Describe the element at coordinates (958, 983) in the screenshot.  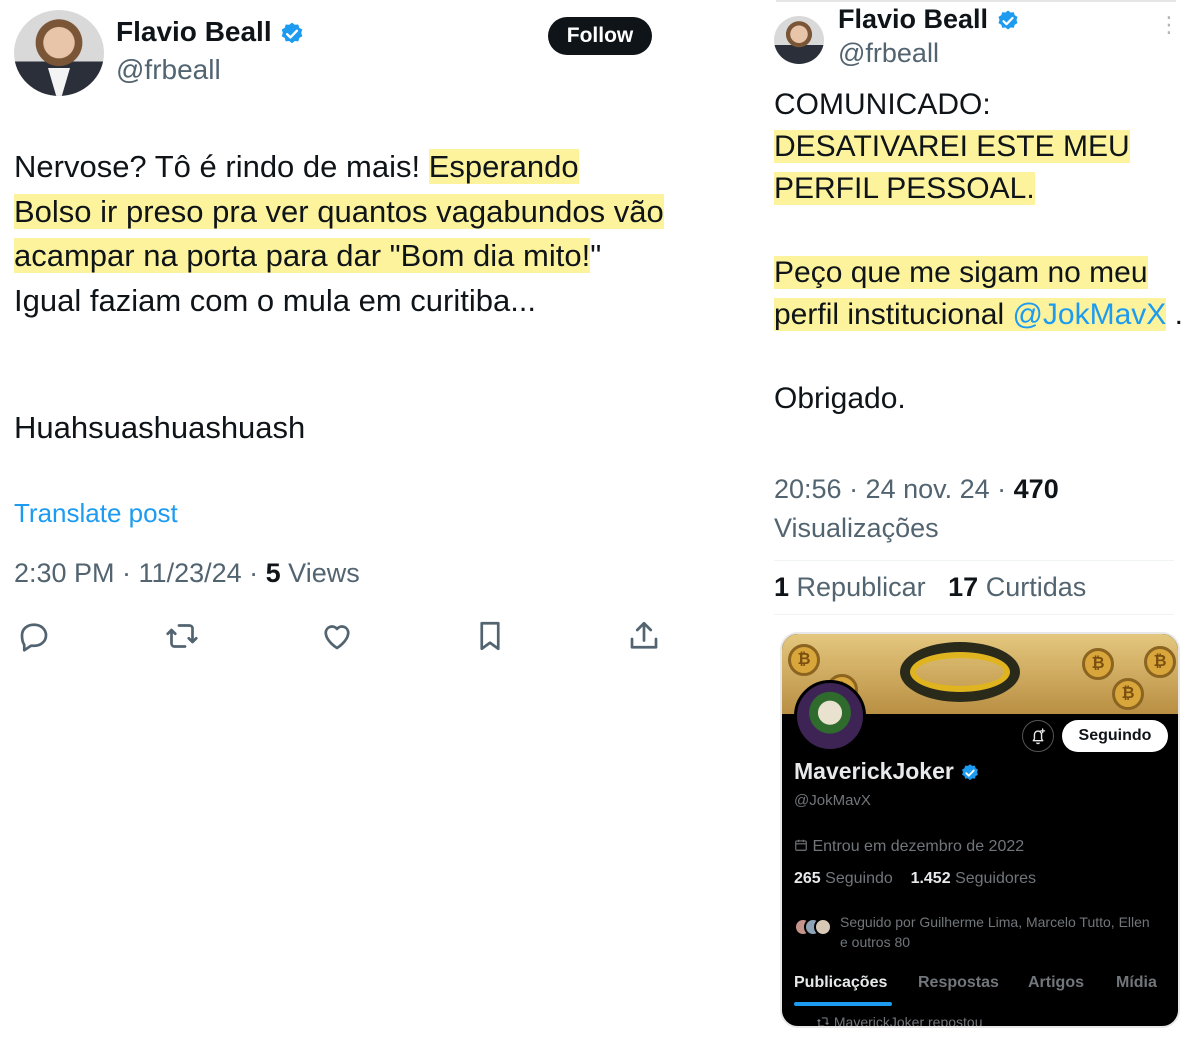
I see `tab-respostas: Respostas` at that location.